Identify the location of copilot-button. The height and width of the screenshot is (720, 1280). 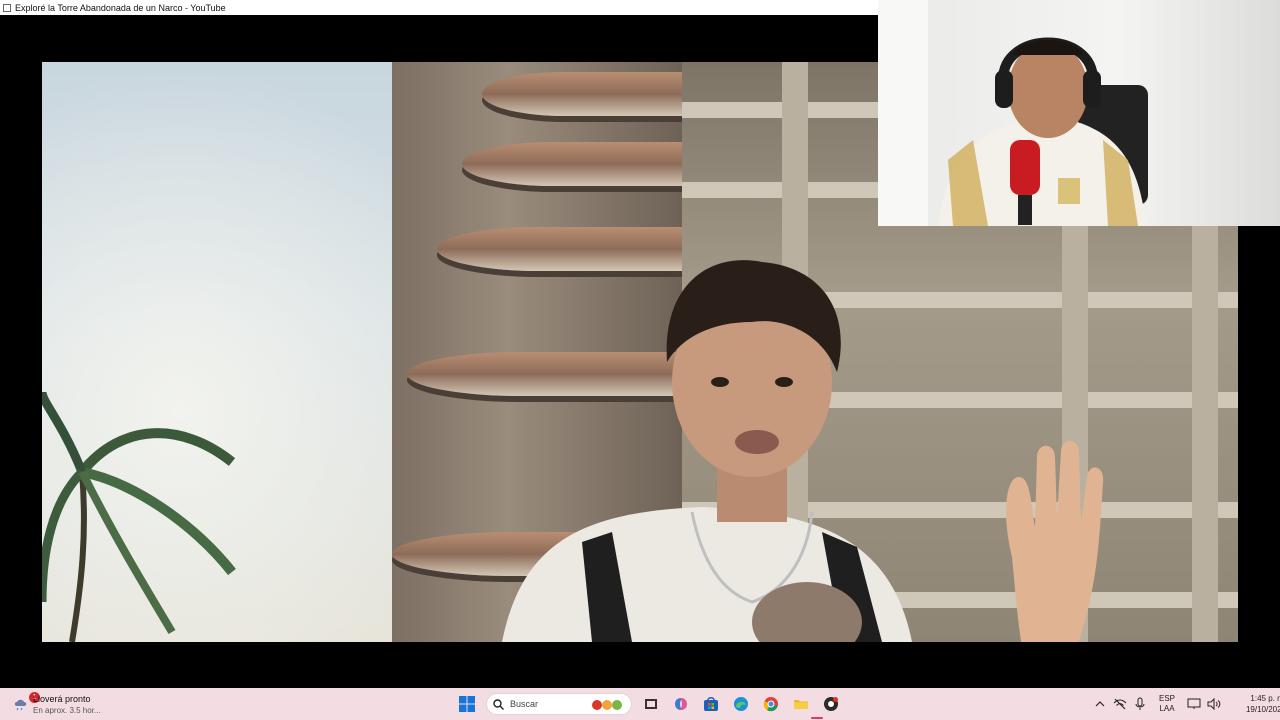
(681, 704).